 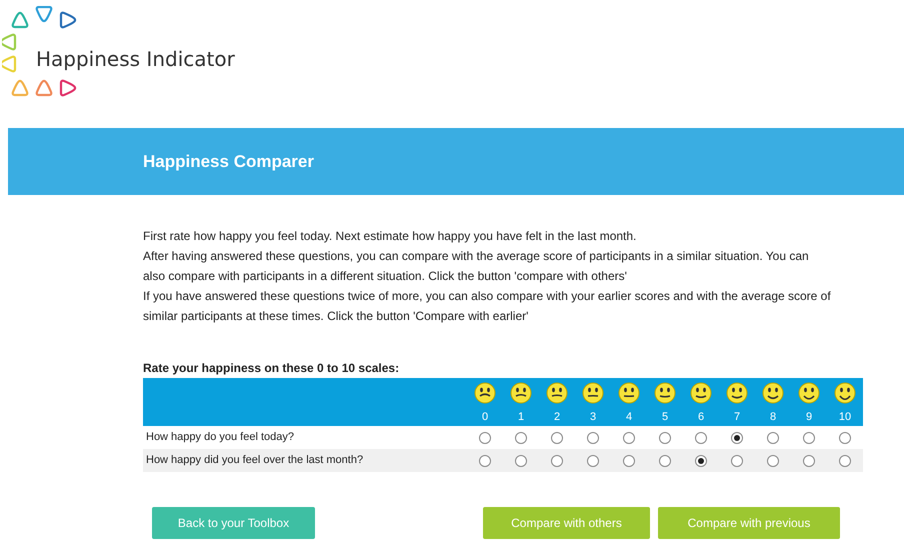 I want to click on scale-heading: Rate your happiness on these 0 to 10 scales:, so click(x=271, y=368).